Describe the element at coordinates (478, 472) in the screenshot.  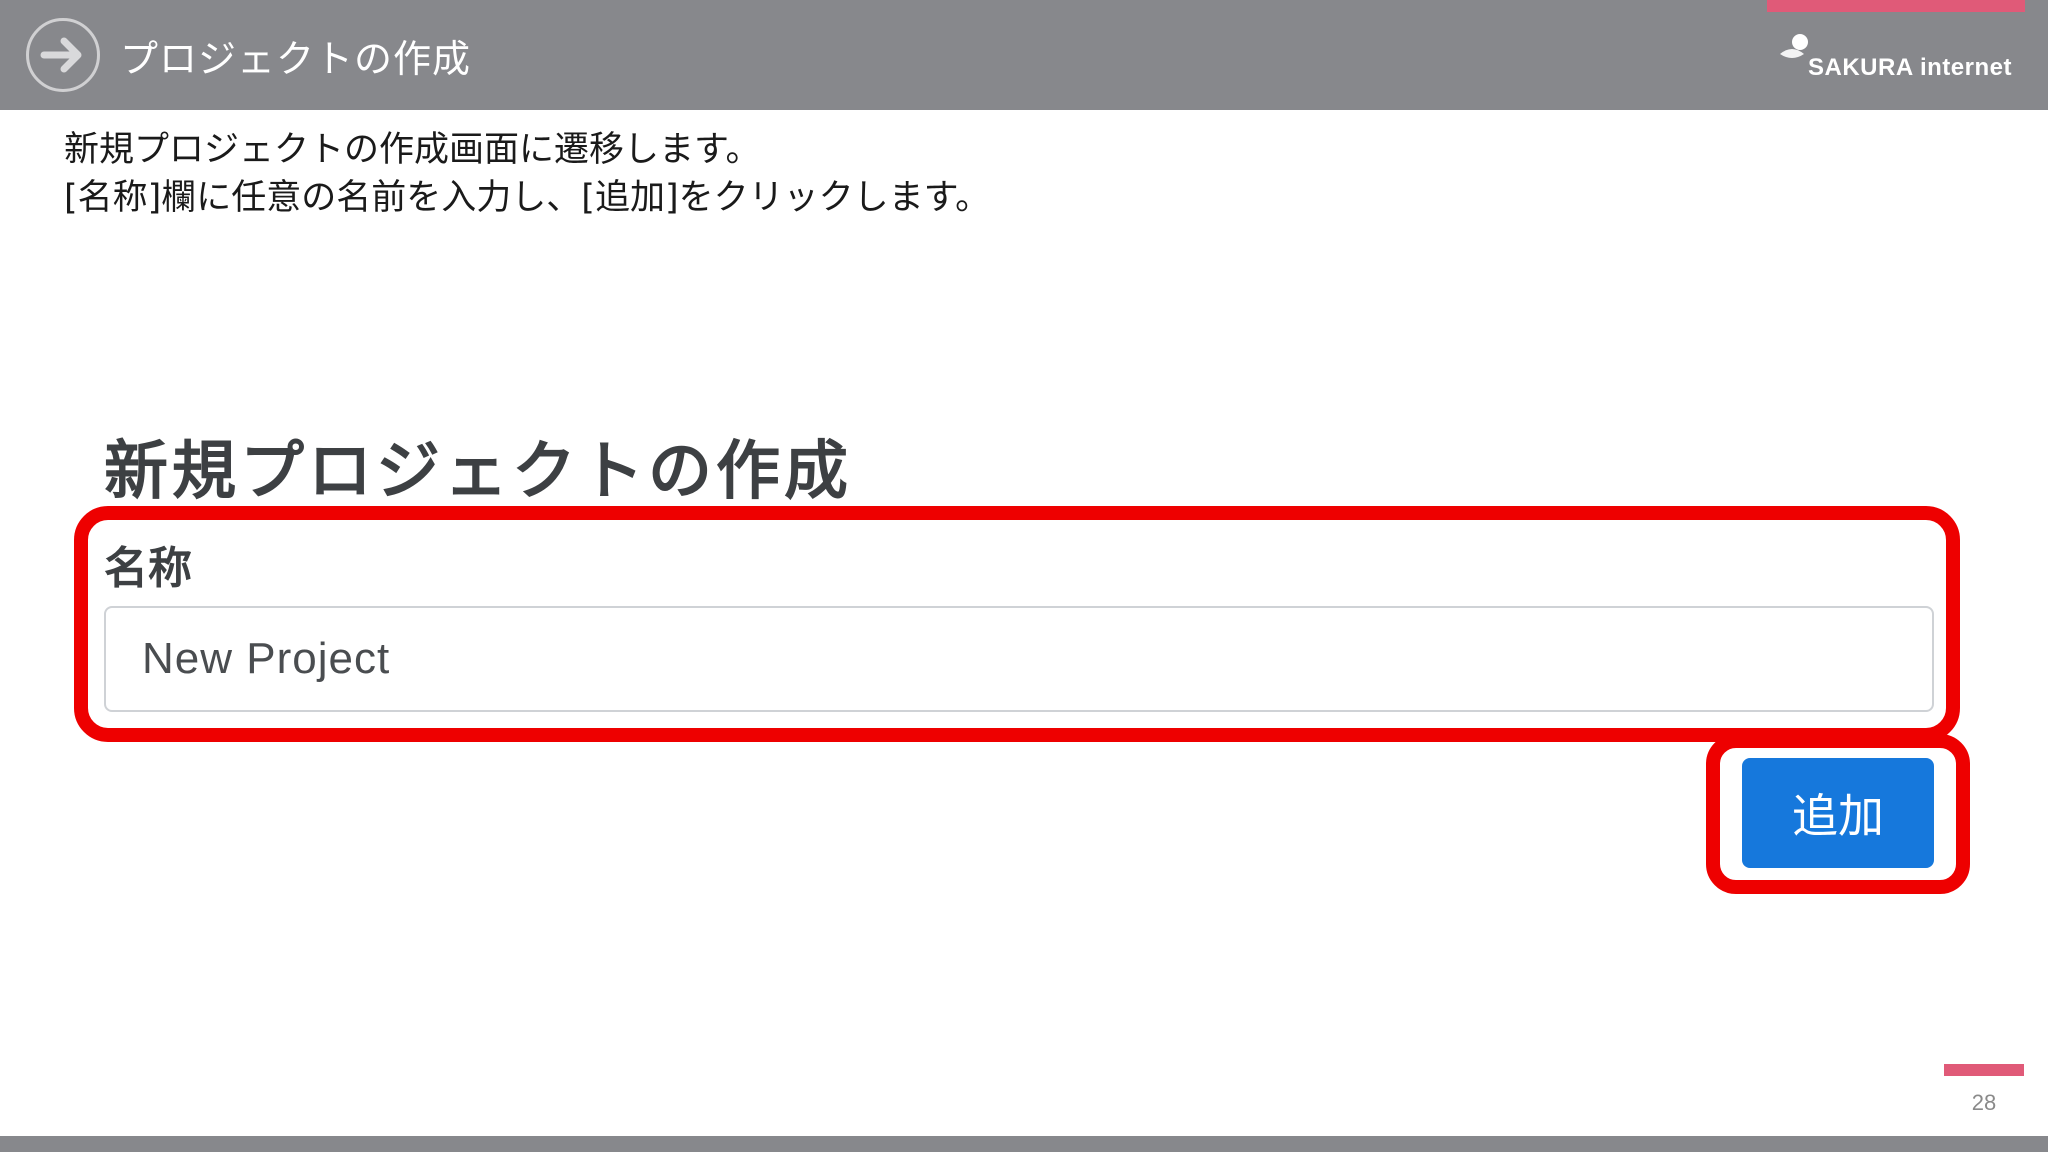
I see `form-title: 新規プロジェクトの作成` at that location.